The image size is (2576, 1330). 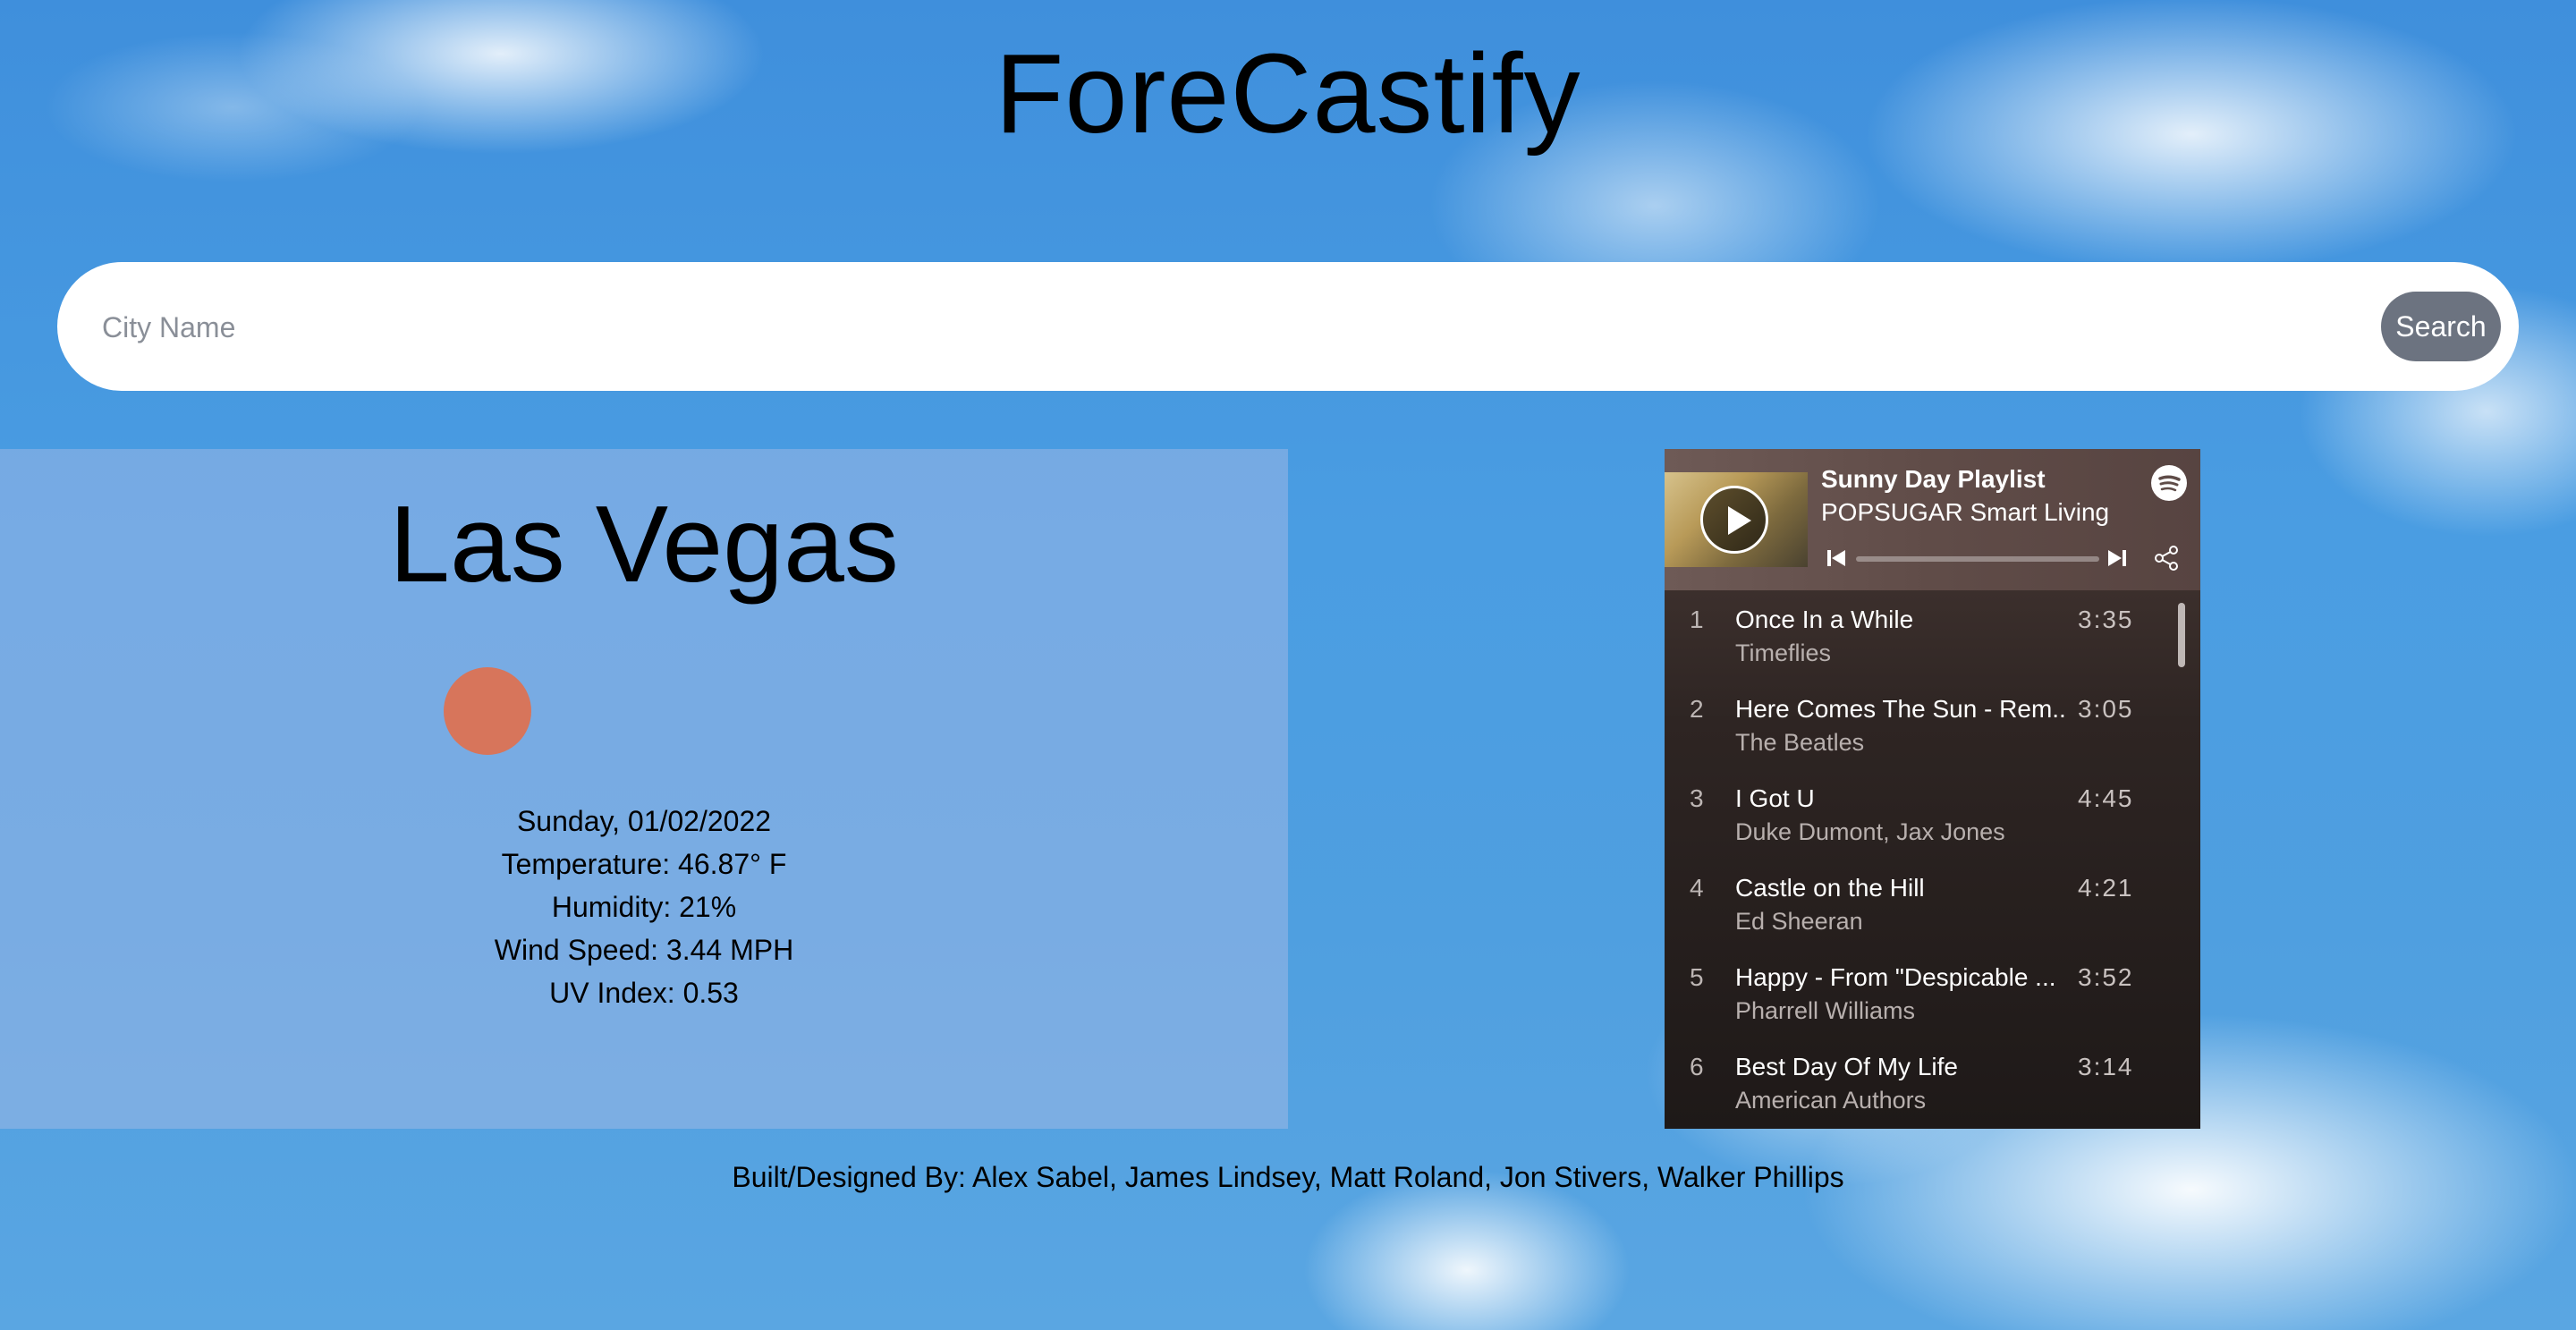 I want to click on track-artist: Duke Dumont, Jax Jones, so click(x=1900, y=832).